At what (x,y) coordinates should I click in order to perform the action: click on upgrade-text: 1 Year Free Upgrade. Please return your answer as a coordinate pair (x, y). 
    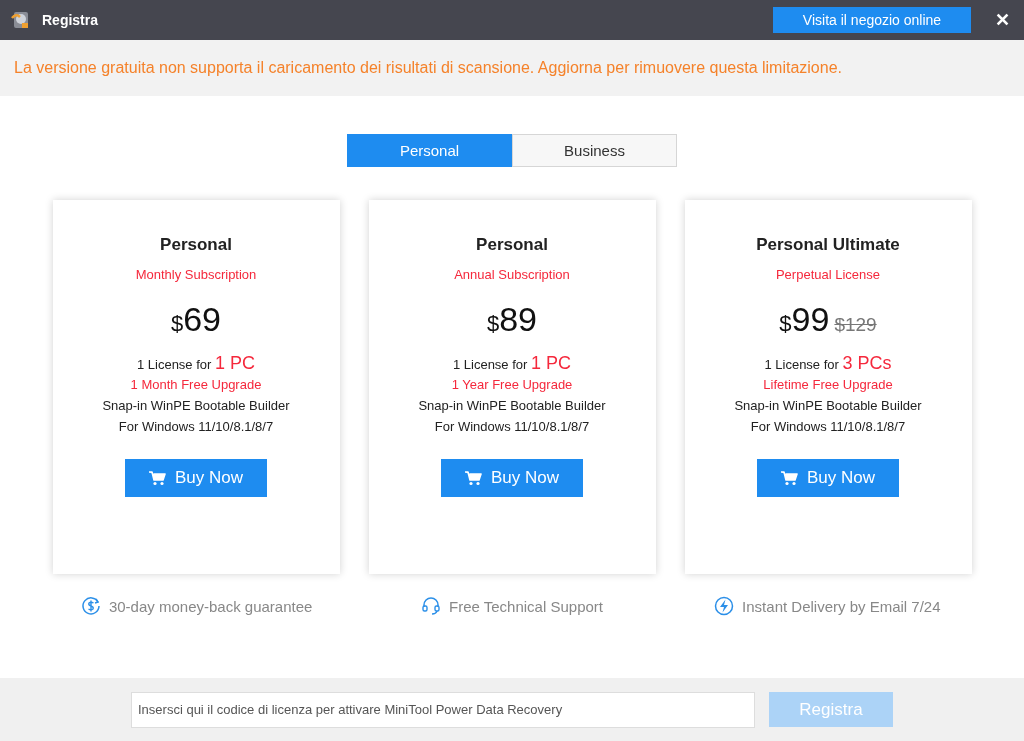
    Looking at the image, I should click on (512, 384).